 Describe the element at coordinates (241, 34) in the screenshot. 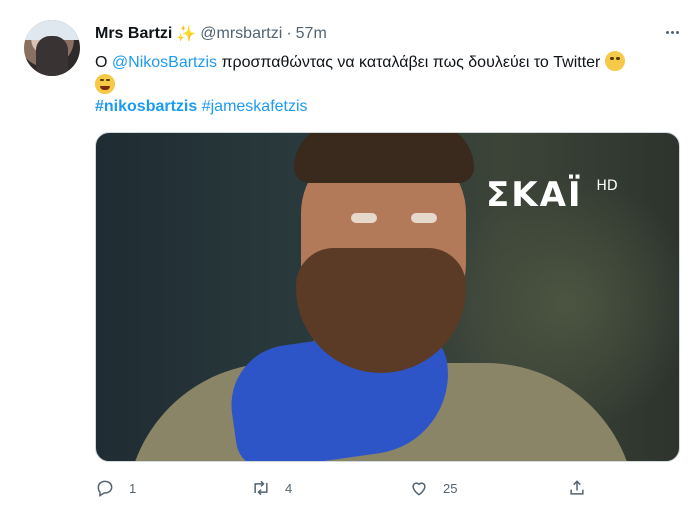

I see `author-handle: @mrsbartzi` at that location.